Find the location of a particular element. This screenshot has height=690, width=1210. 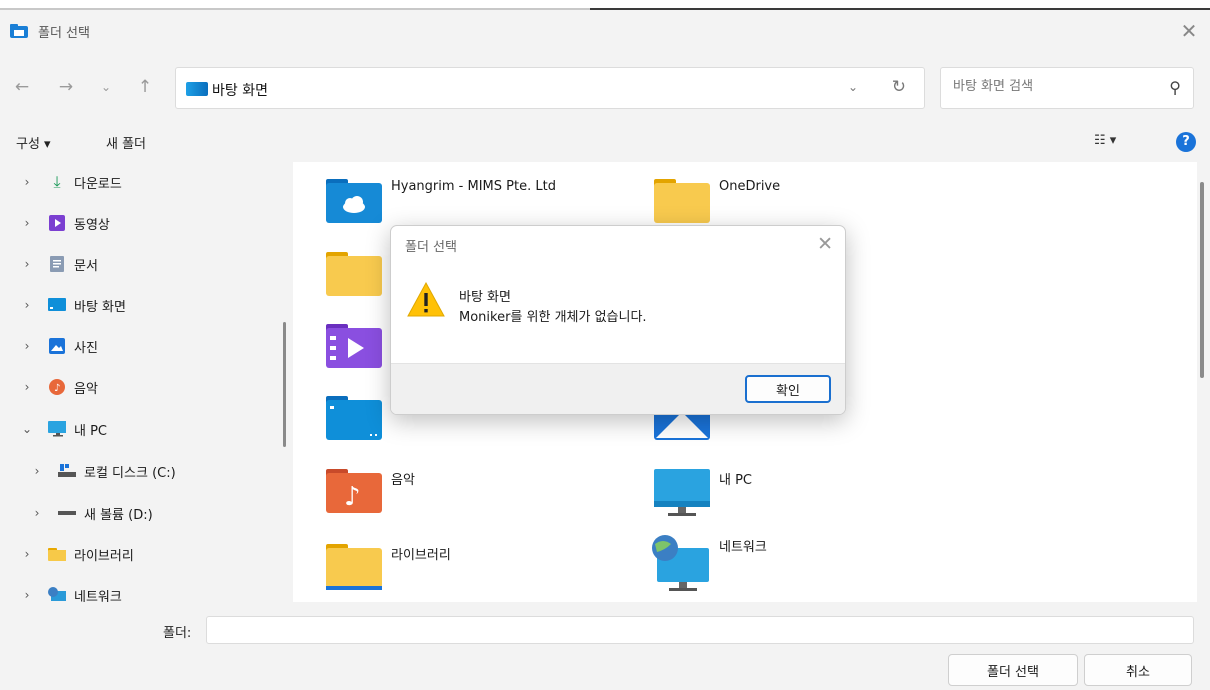

address-bar: 바탕 화면 ⌄ ↻ is located at coordinates (550, 88).